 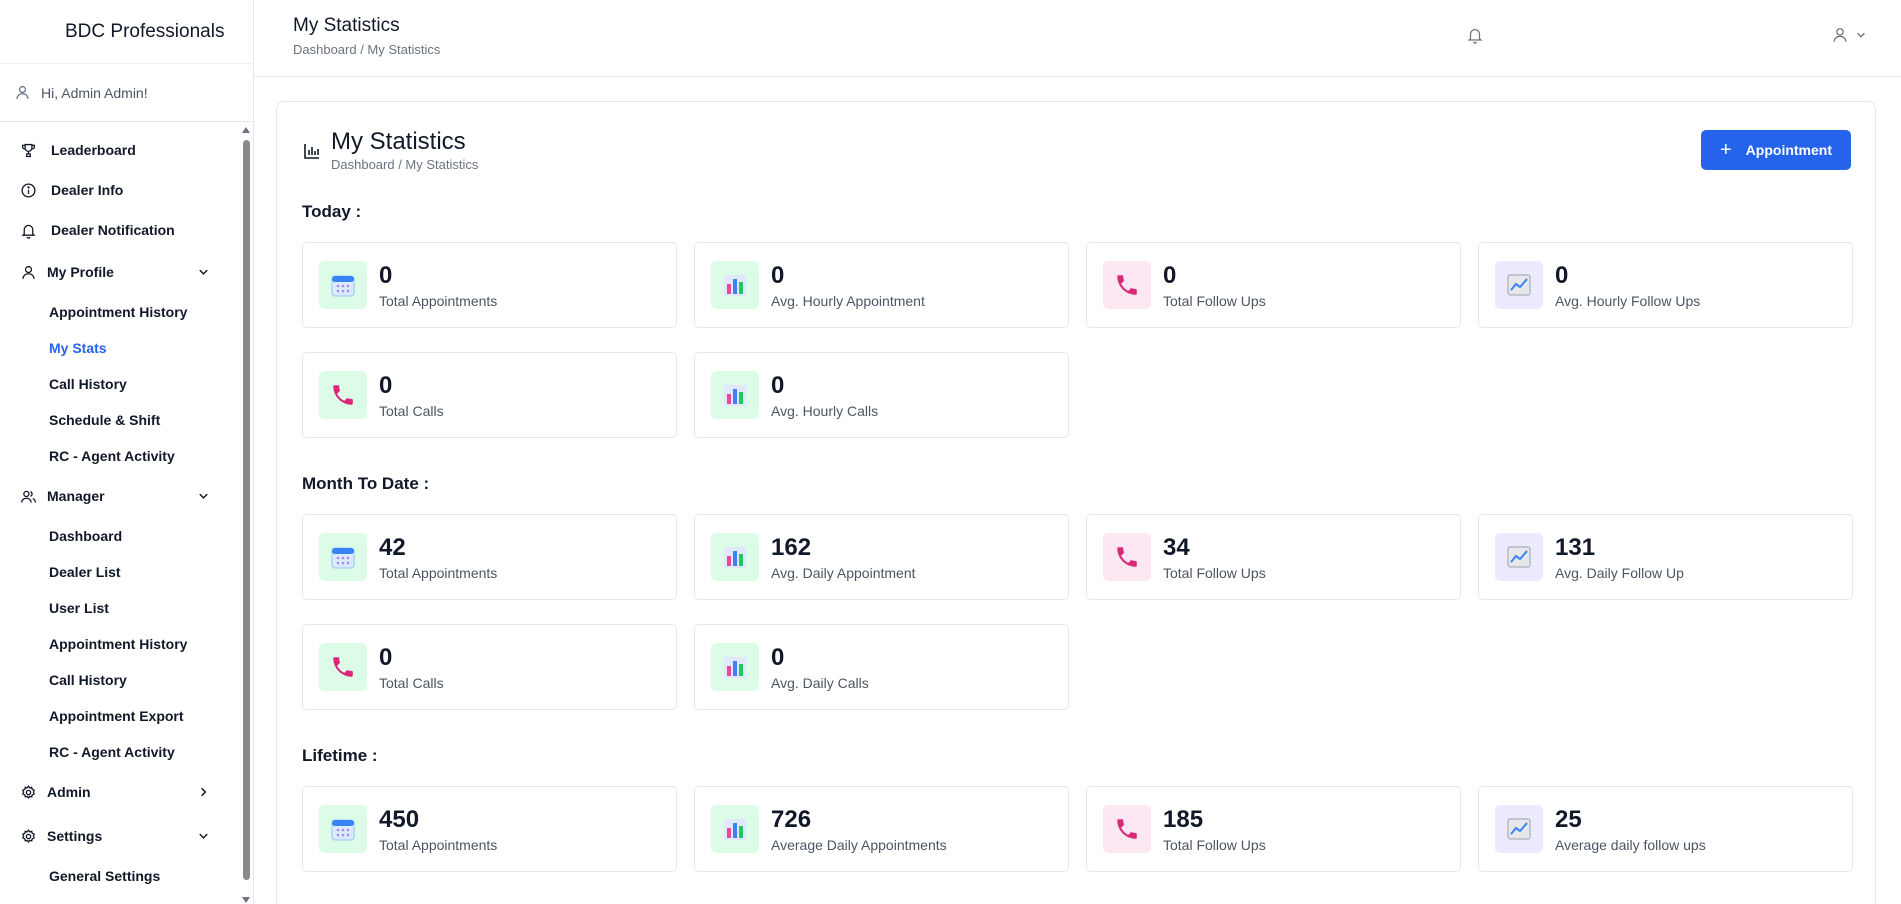 I want to click on sidebar-item-appointment-history: Appointment History, so click(x=119, y=312).